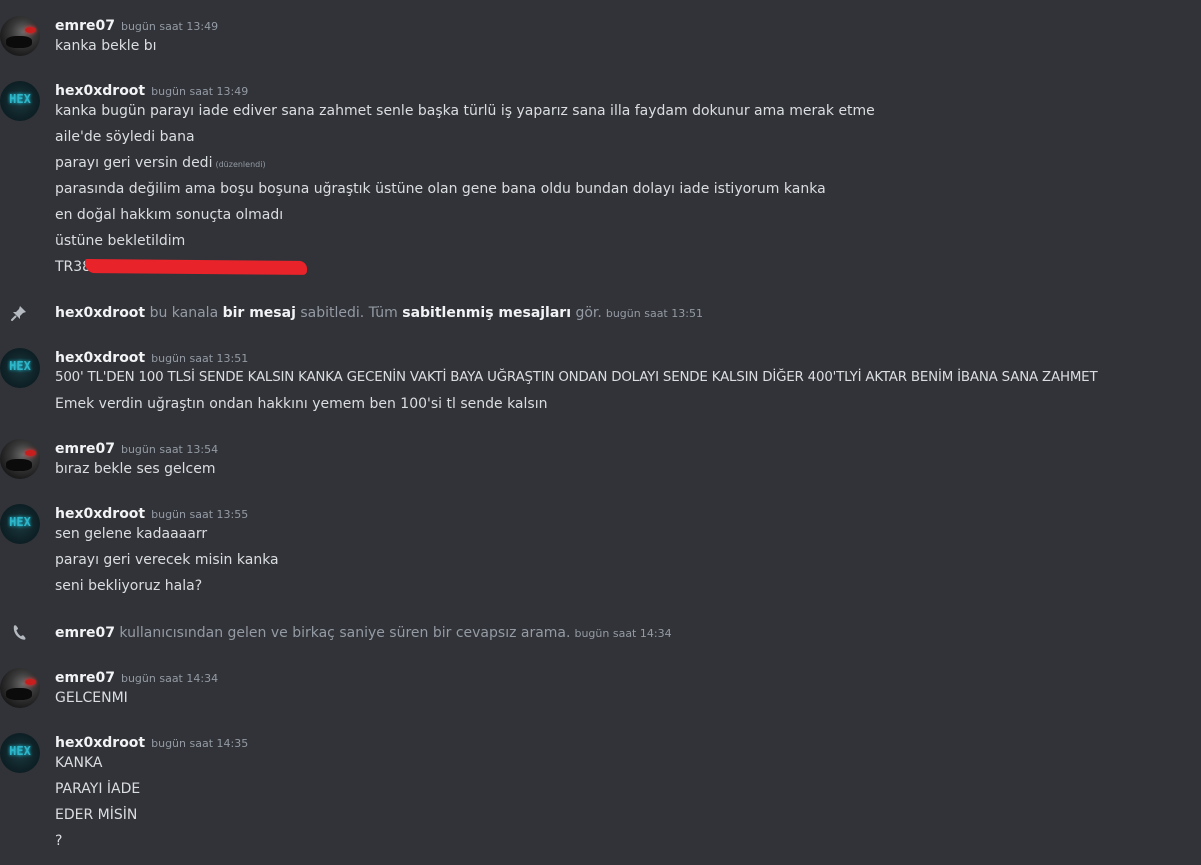 The height and width of the screenshot is (865, 1201). What do you see at coordinates (129, 586) in the screenshot?
I see `message-text: seni bekliyoruz hala?` at bounding box center [129, 586].